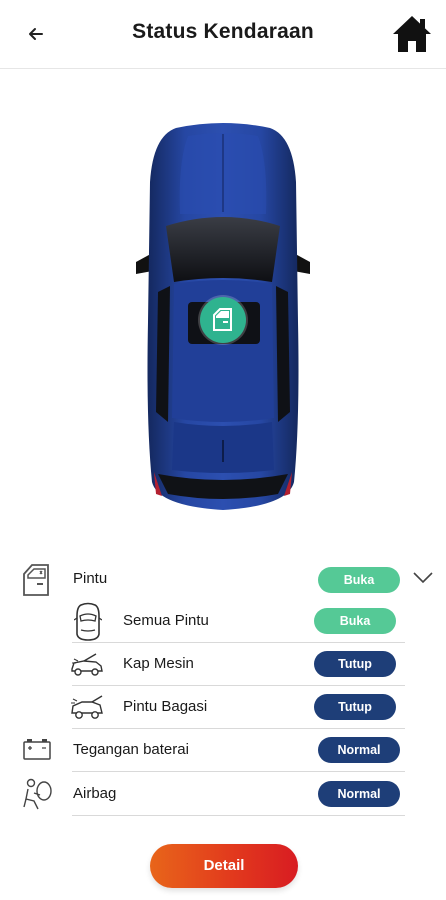  I want to click on pintu-label: Pintu, so click(90, 578).